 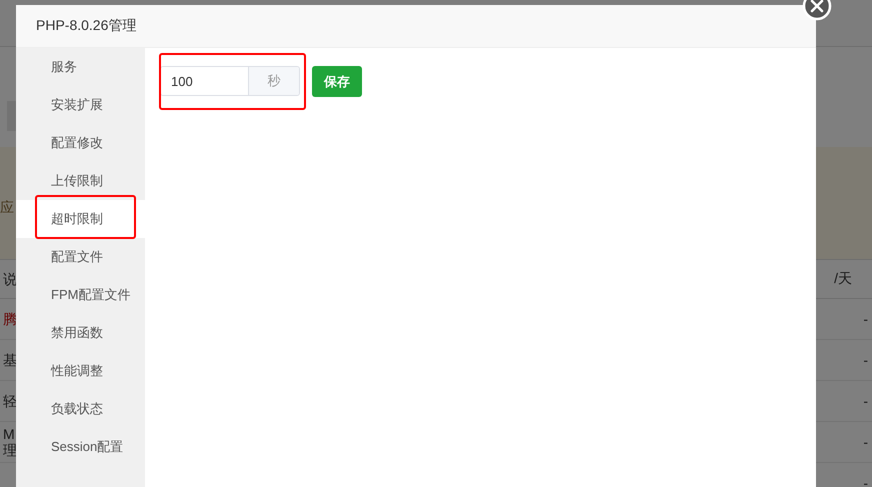 I want to click on sidebar-item: FPM配置文件, so click(x=80, y=295).